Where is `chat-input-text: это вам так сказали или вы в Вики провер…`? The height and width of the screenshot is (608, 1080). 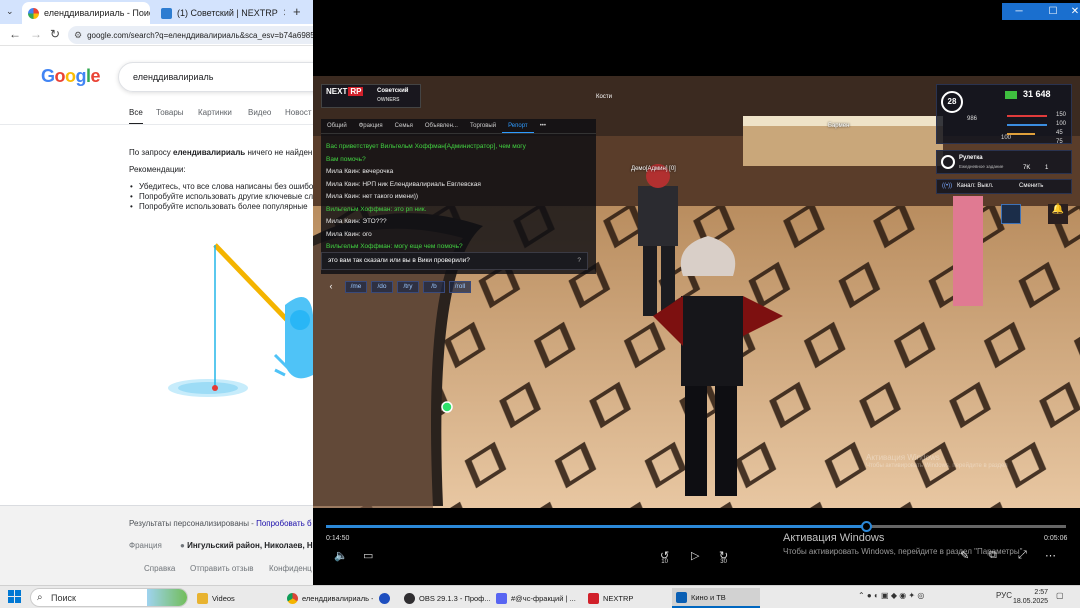 chat-input-text: это вам так сказали или вы в Вики провер… is located at coordinates (399, 260).